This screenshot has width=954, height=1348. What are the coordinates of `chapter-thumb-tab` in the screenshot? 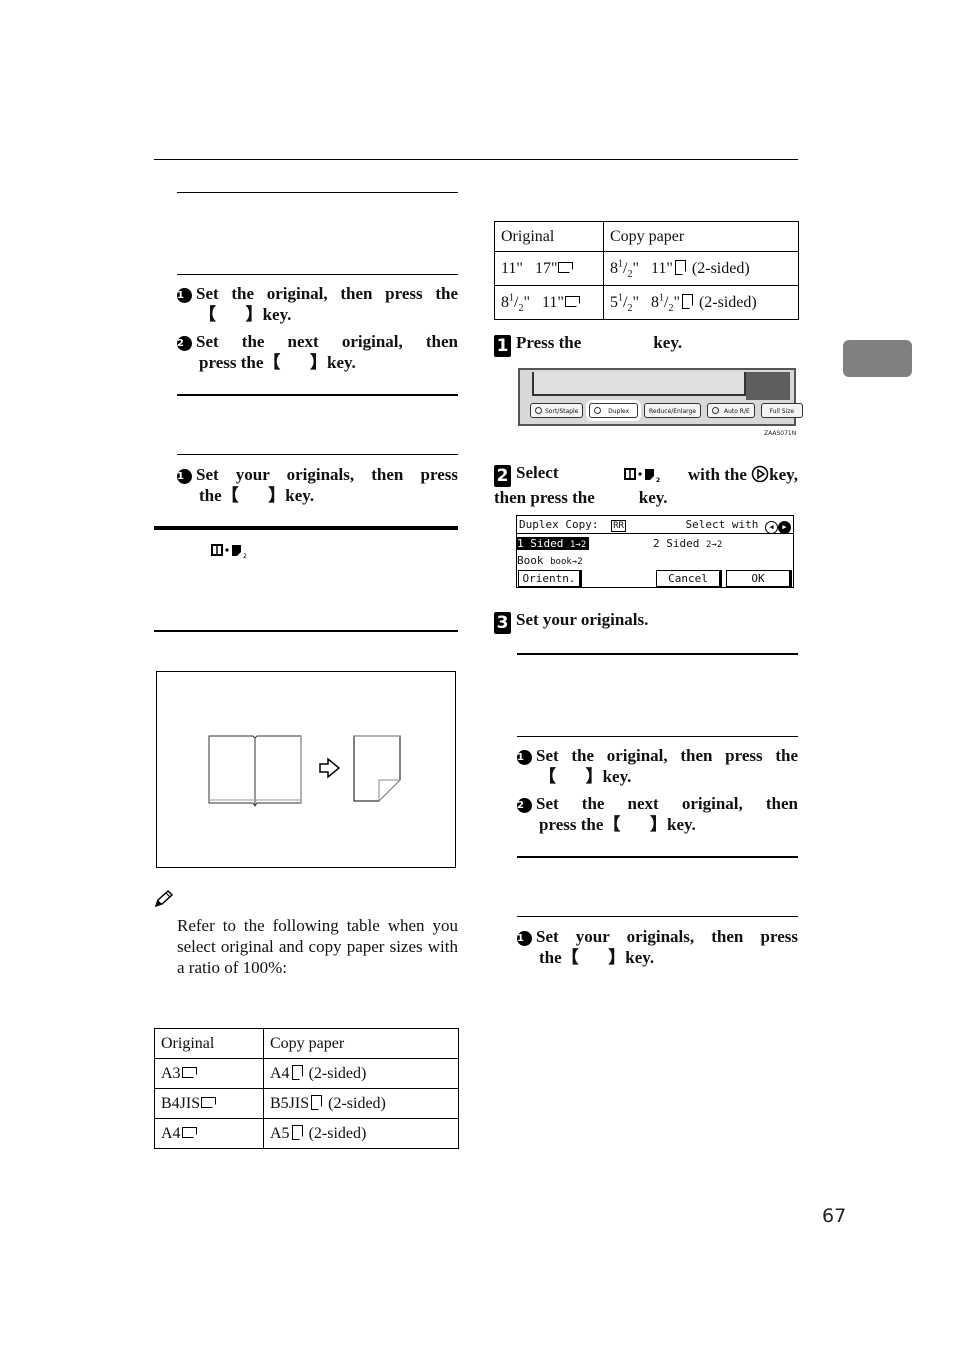 It's located at (877, 358).